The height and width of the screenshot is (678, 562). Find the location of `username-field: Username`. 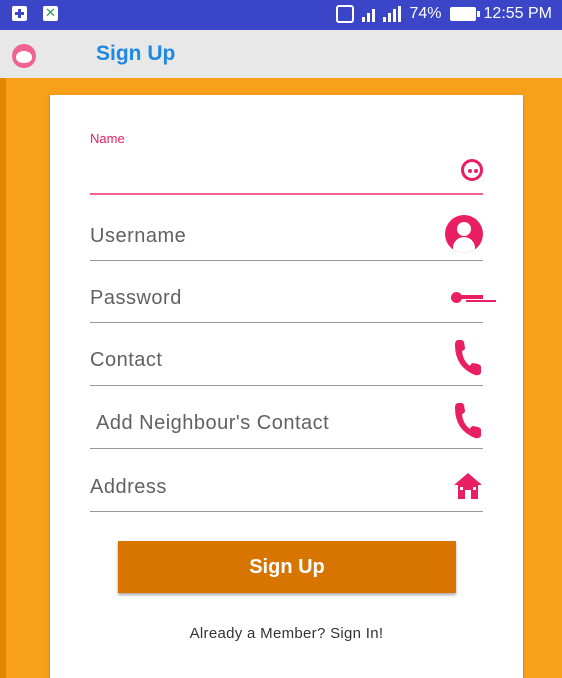

username-field: Username is located at coordinates (286, 234).